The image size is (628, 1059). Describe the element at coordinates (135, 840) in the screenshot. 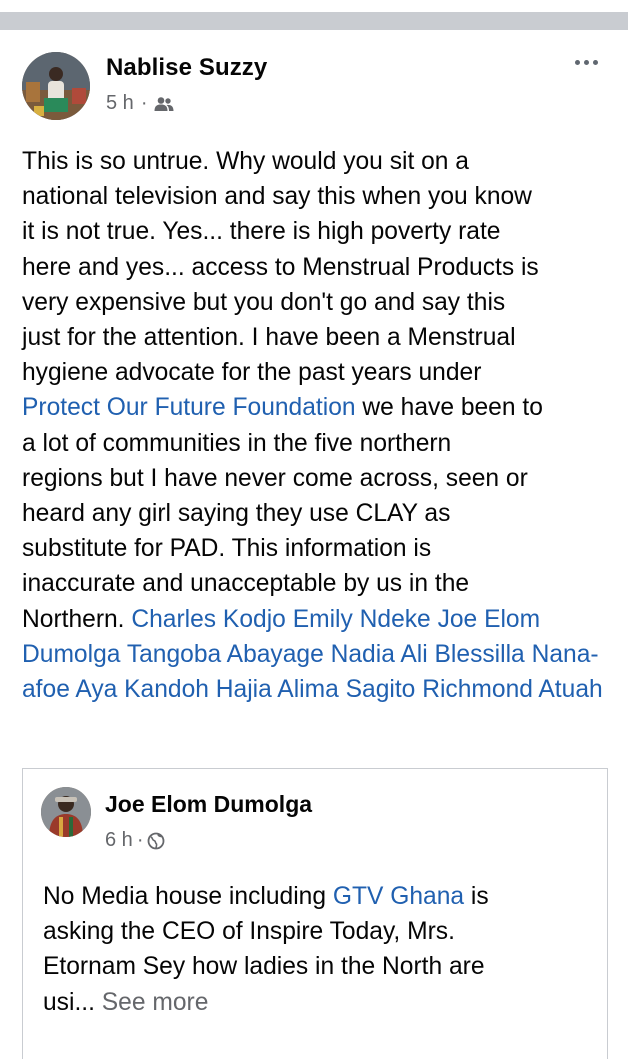

I see `shared-post-meta: 6 h ·` at that location.